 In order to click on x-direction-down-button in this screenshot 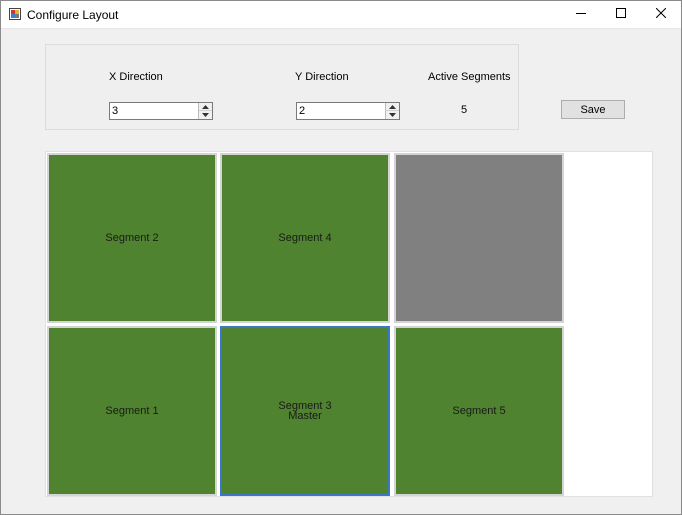, I will do `click(205, 115)`.